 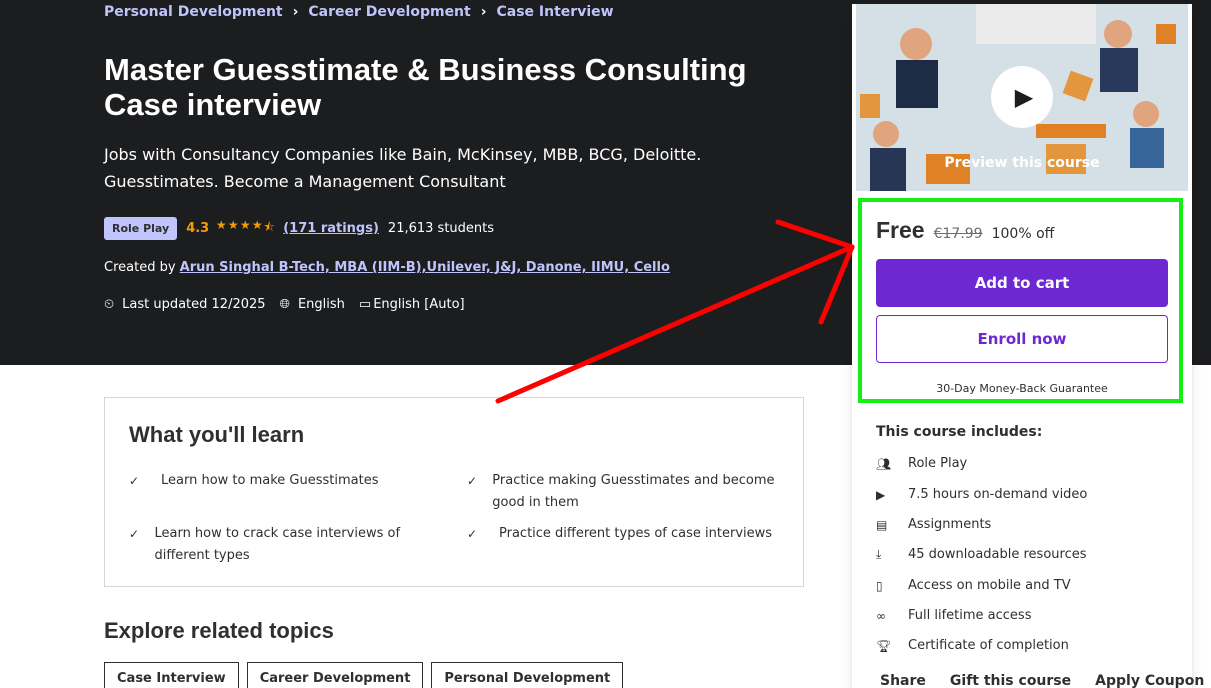 I want to click on download-icon: ⤓, so click(x=879, y=554).